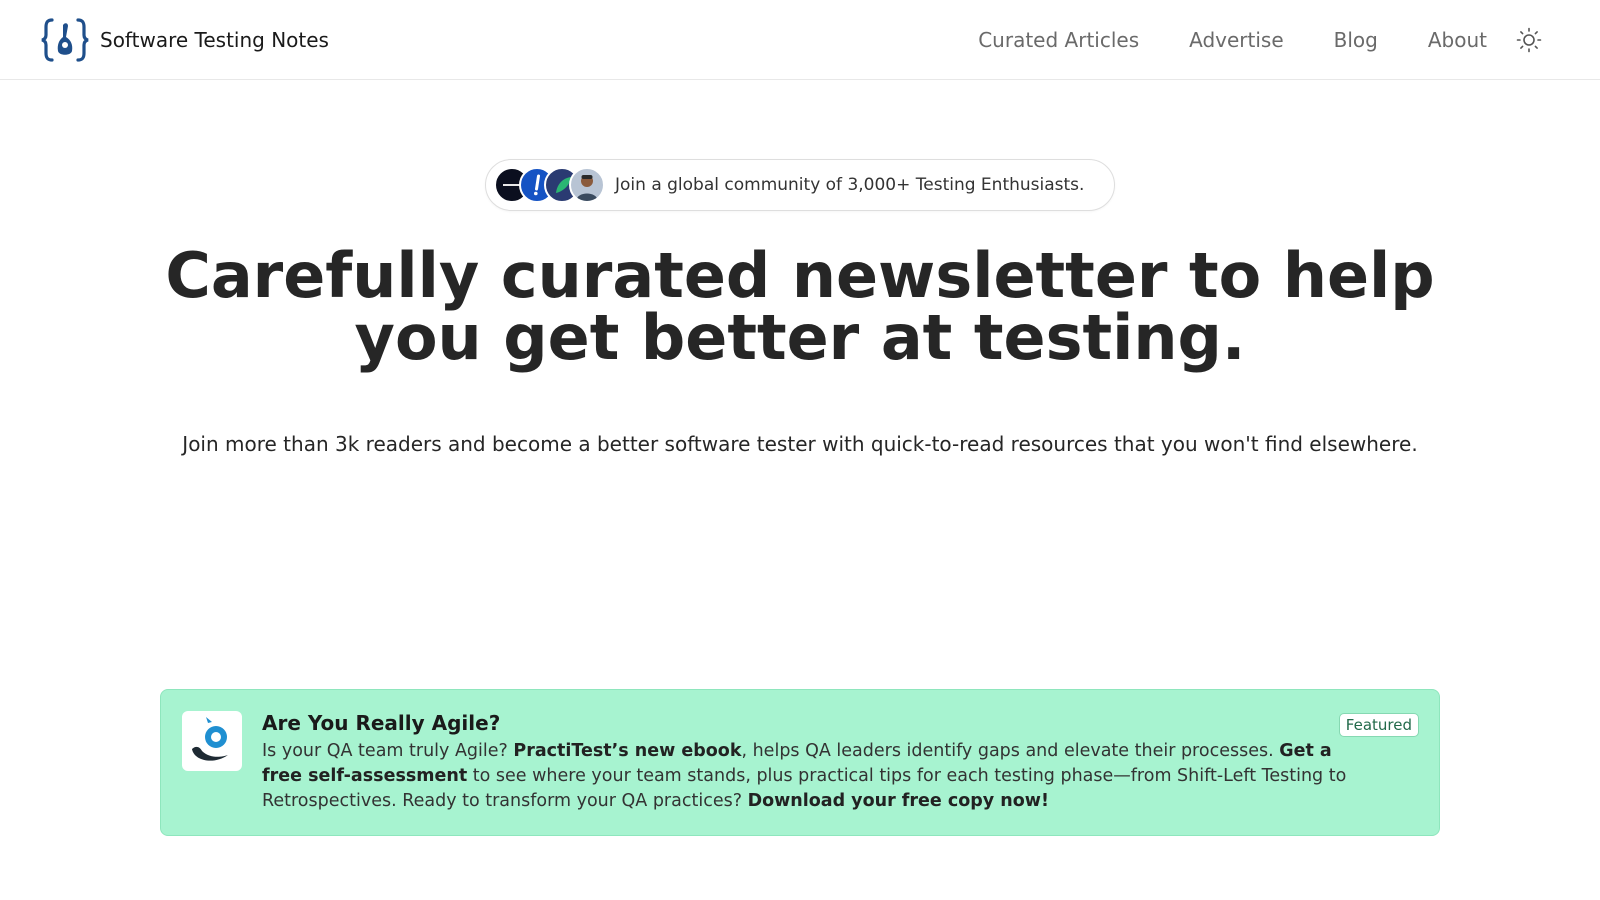  Describe the element at coordinates (800, 337) in the screenshot. I see `headline-line-2: you get better at testing.` at that location.